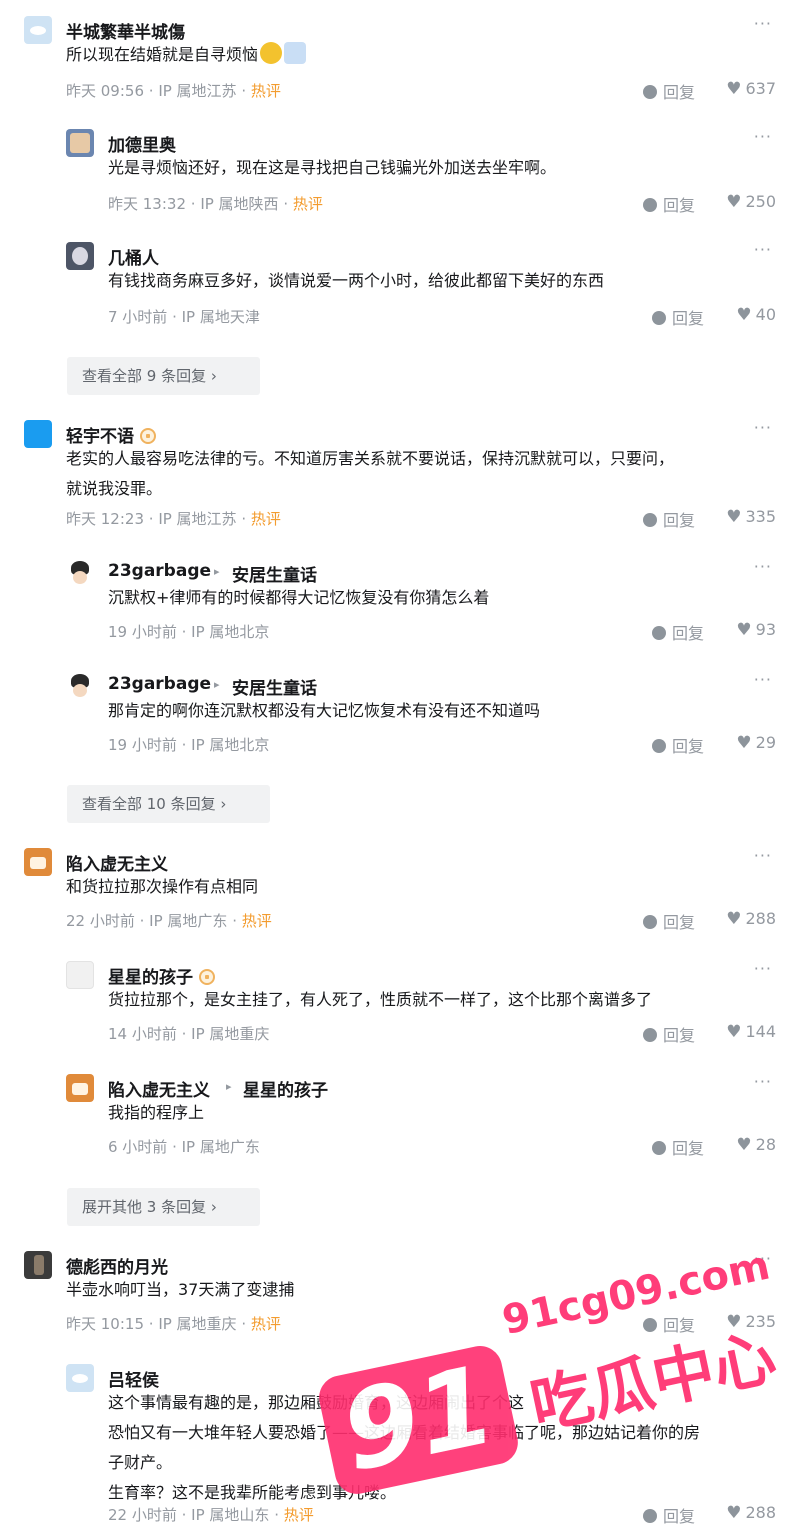 This screenshot has height=1530, width=800. I want to click on comment-meta: 昨天 10:15 · IP 属地重庆 · 热评, so click(173, 1324).